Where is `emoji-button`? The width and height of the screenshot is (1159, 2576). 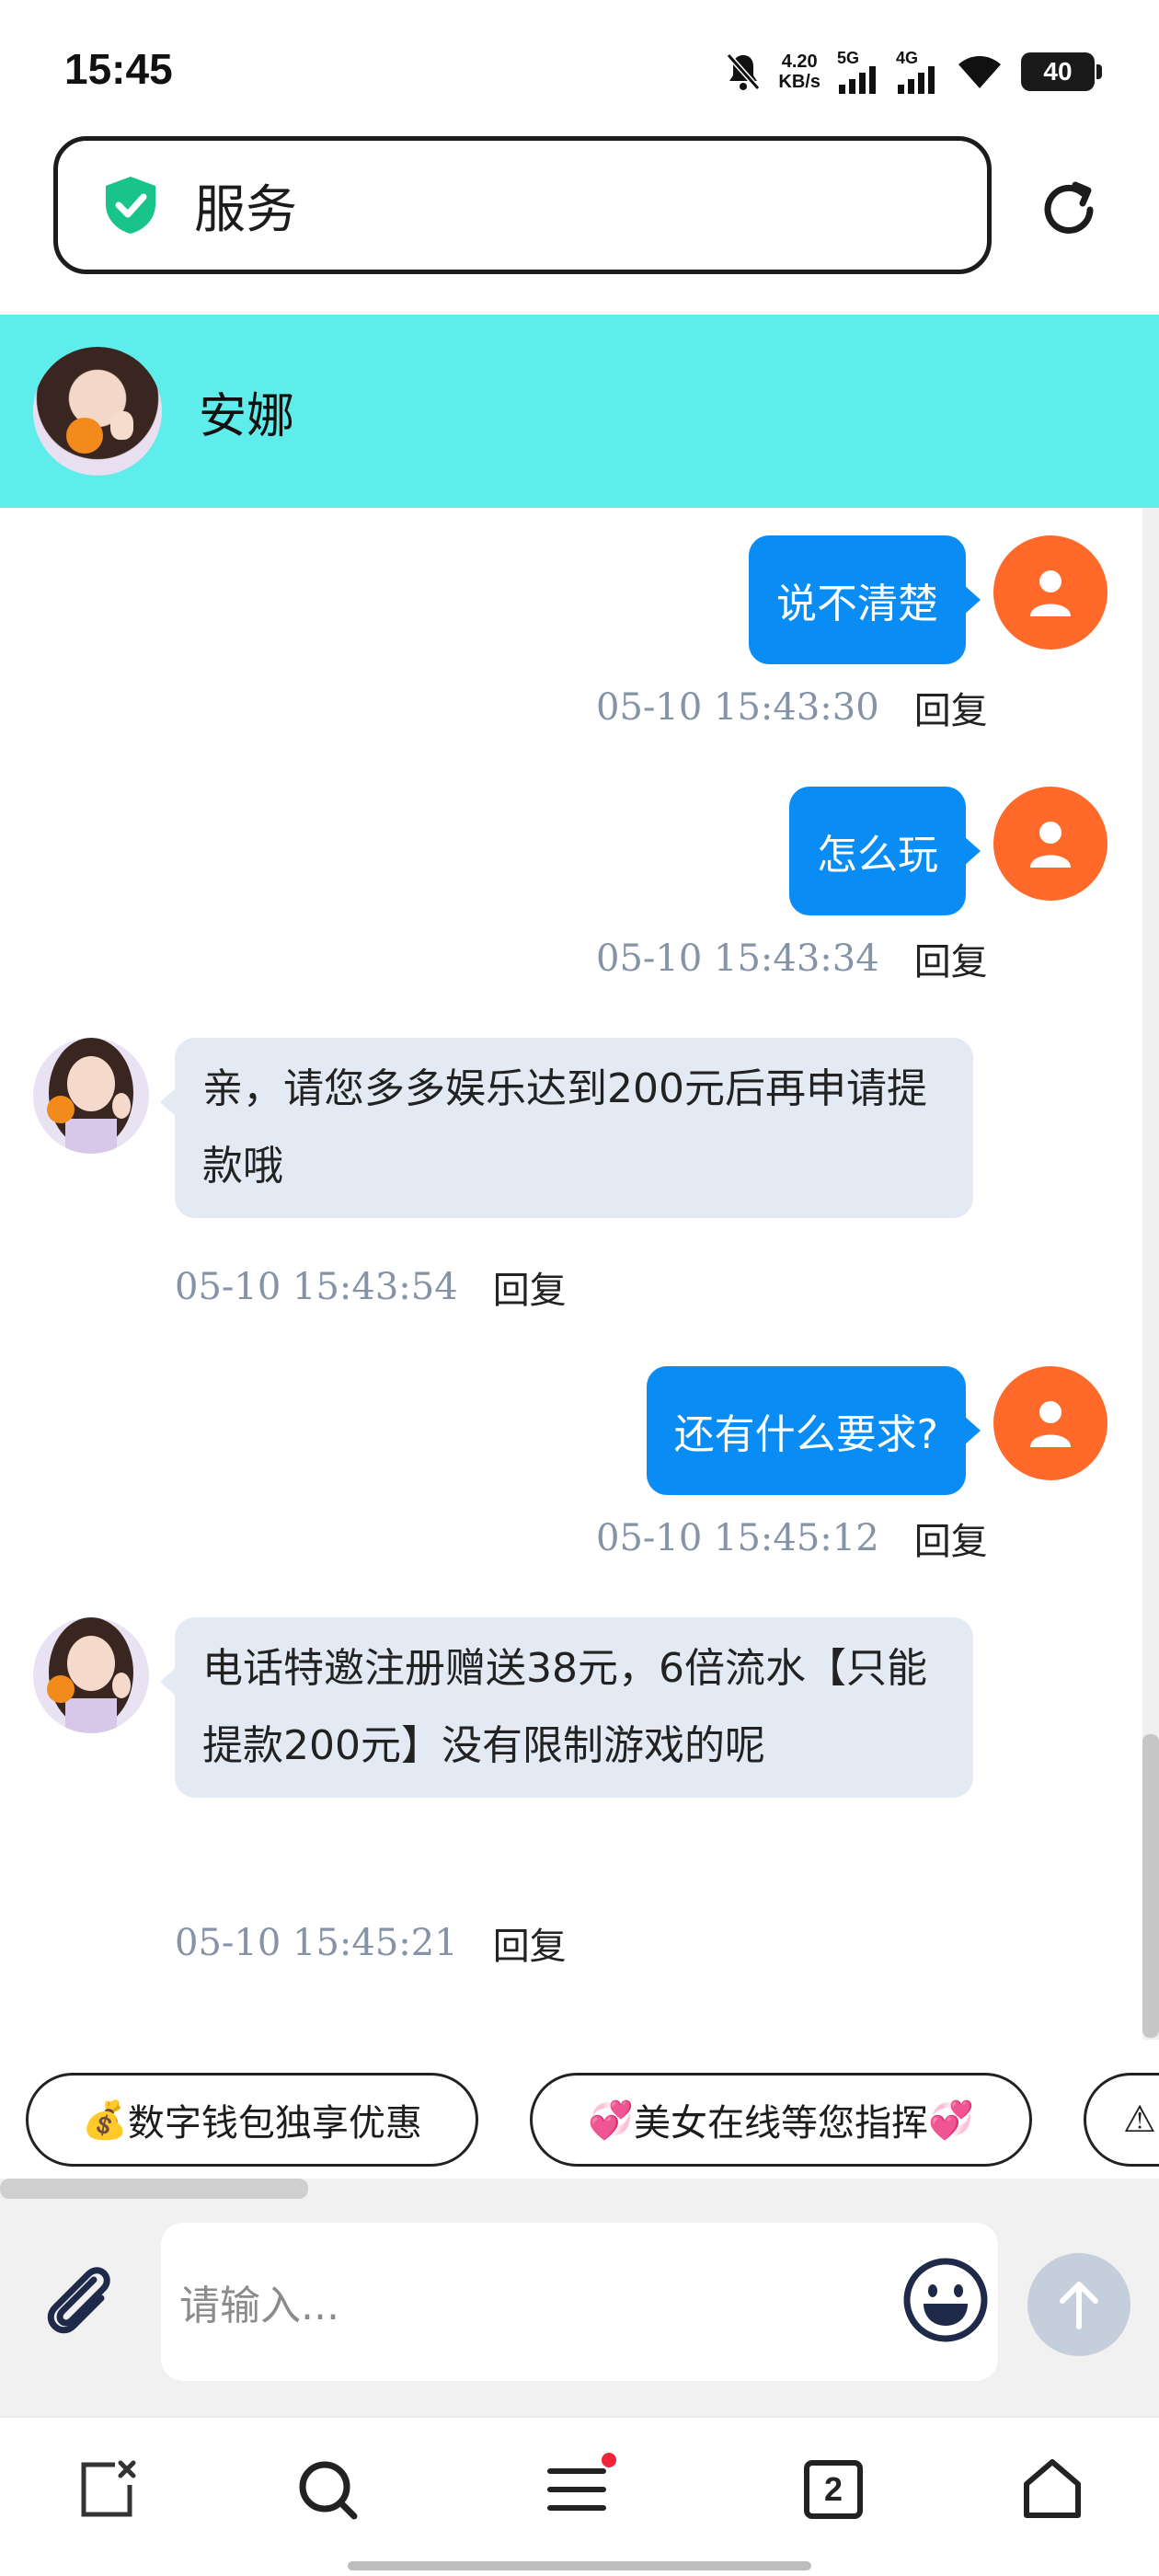
emoji-button is located at coordinates (945, 2300).